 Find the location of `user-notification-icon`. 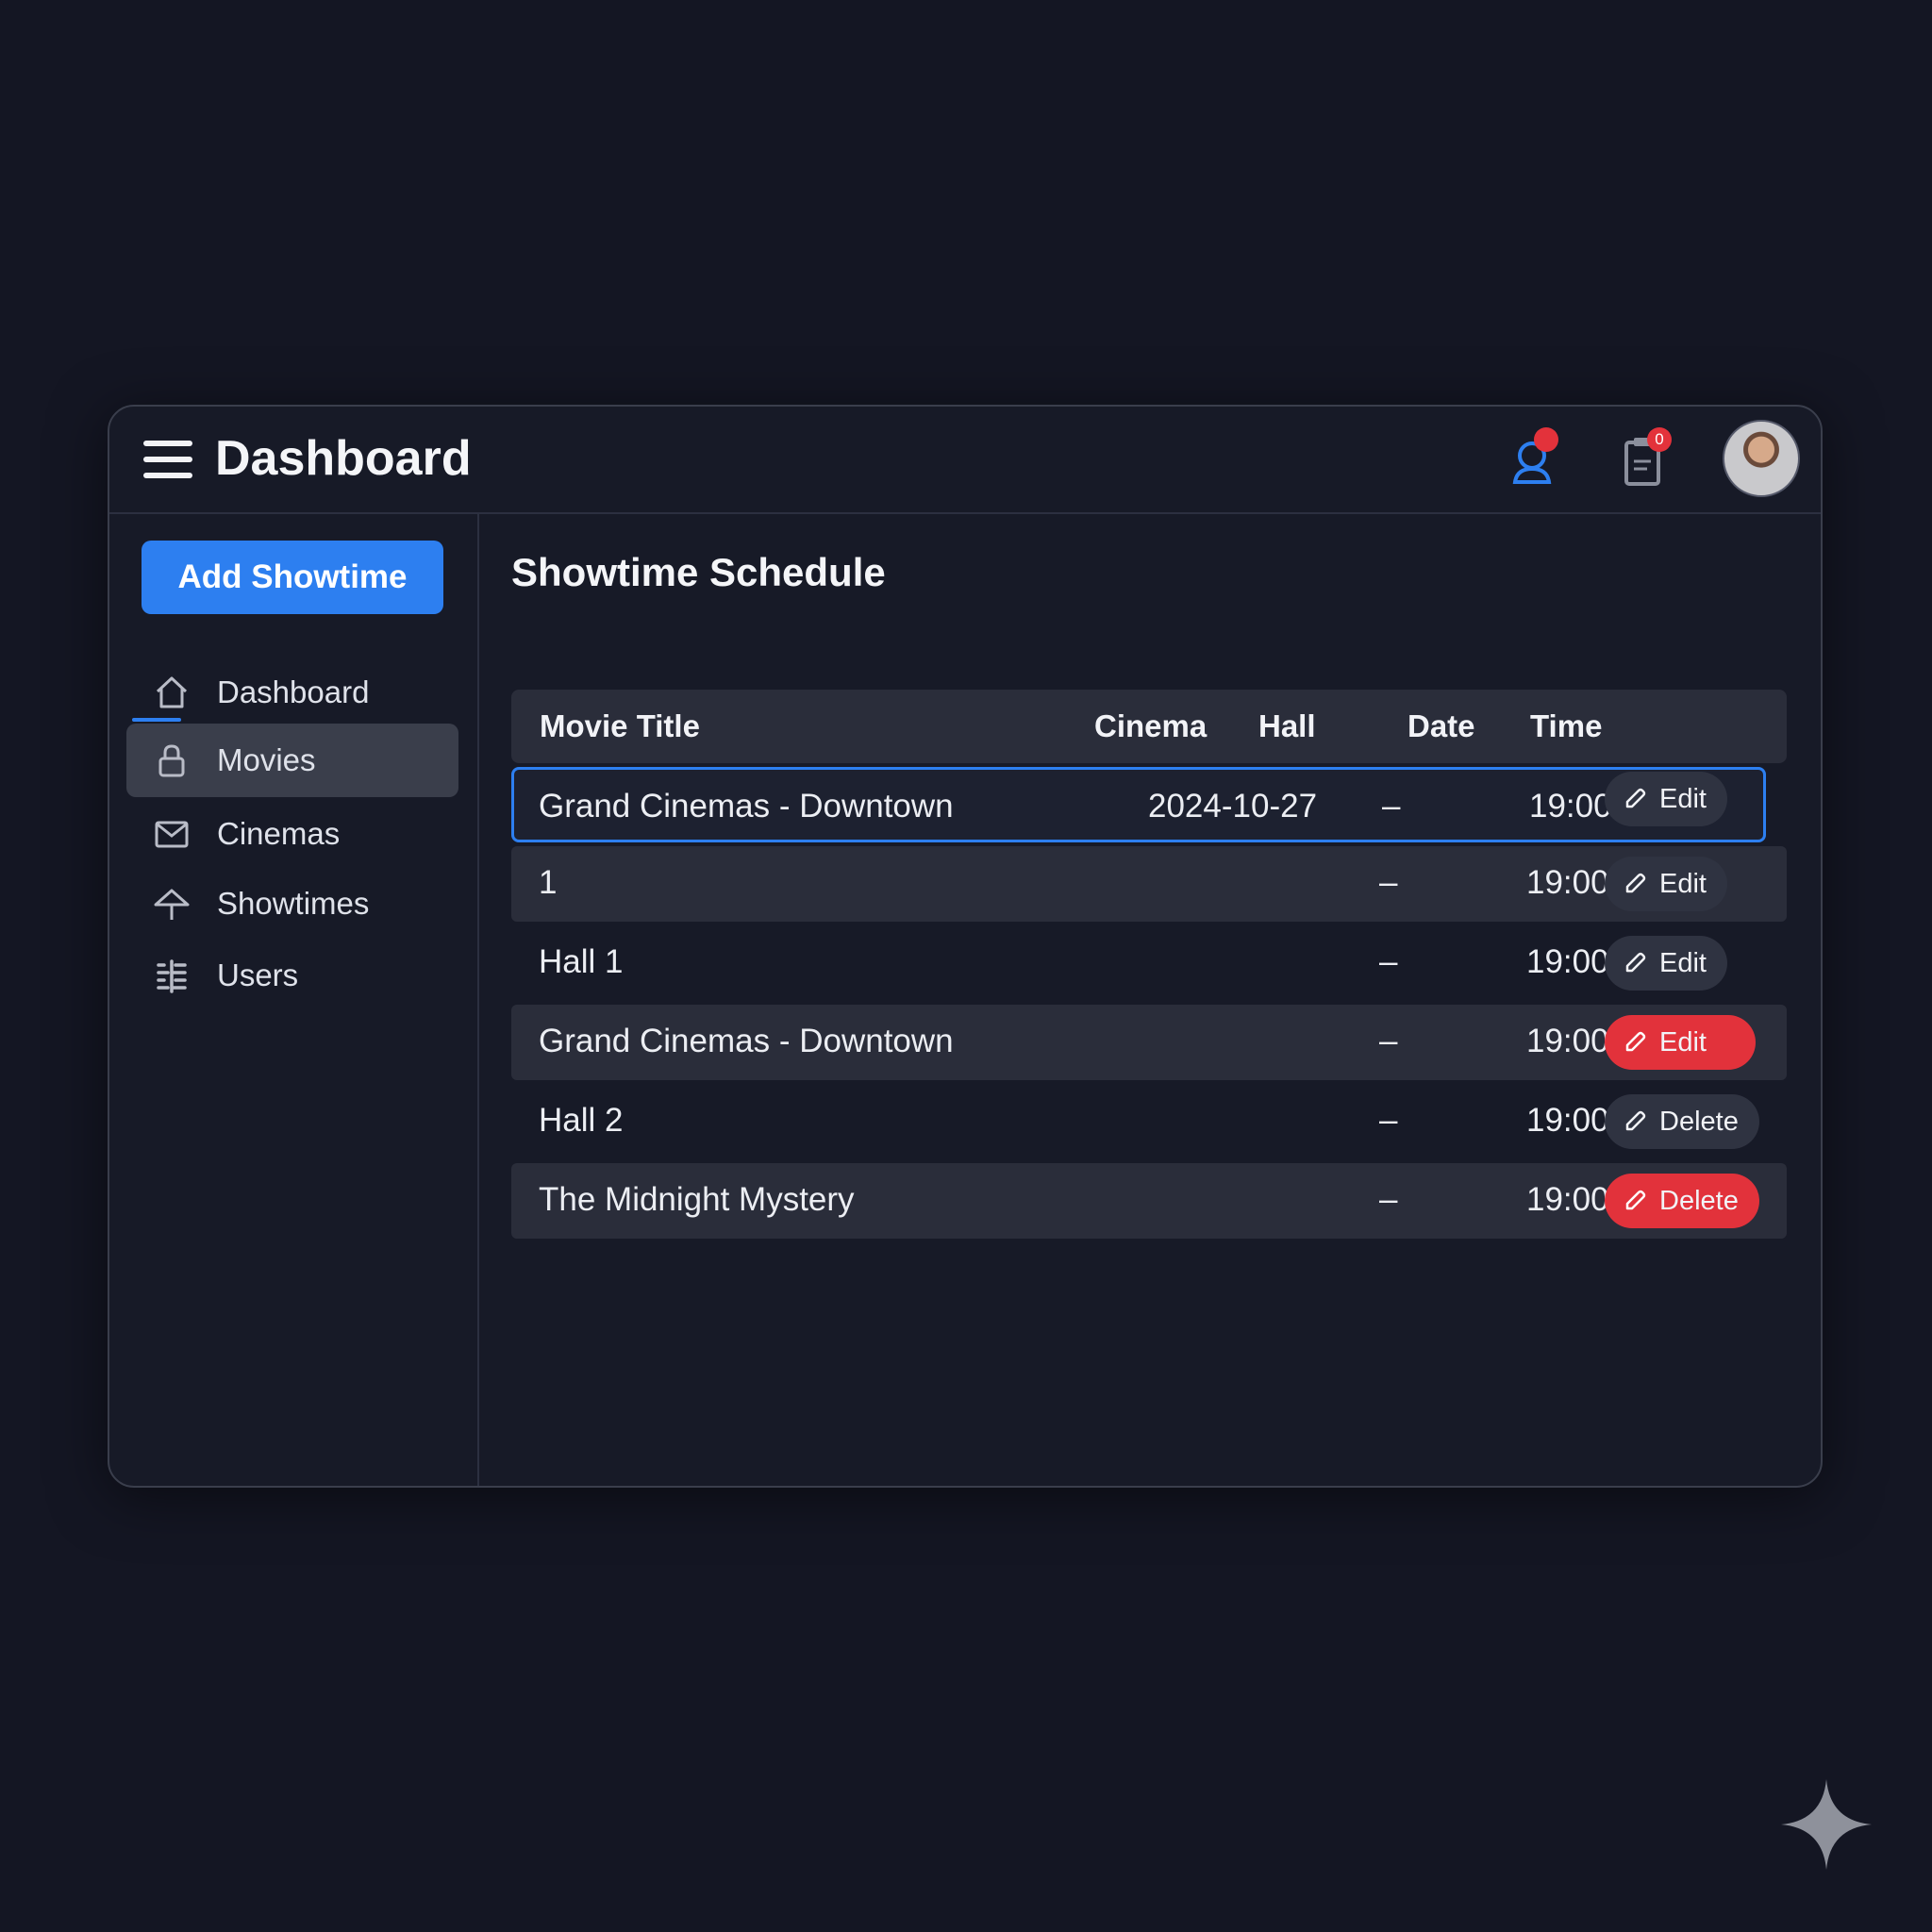

user-notification-icon is located at coordinates (1534, 459).